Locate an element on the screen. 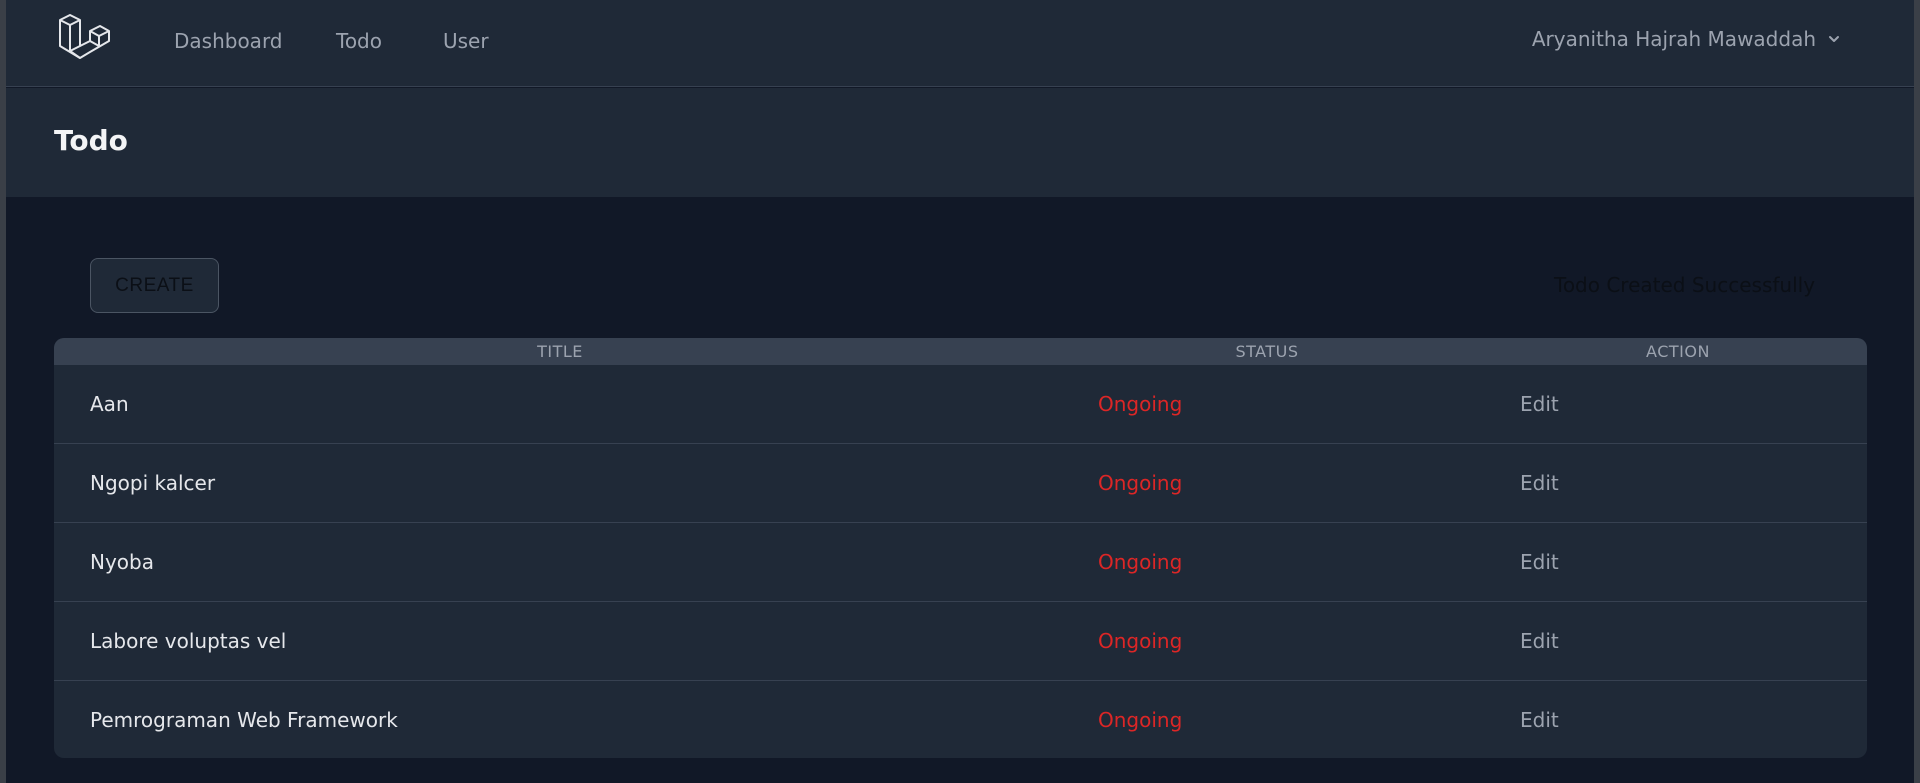  laravel-logo-icon is located at coordinates (84, 39).